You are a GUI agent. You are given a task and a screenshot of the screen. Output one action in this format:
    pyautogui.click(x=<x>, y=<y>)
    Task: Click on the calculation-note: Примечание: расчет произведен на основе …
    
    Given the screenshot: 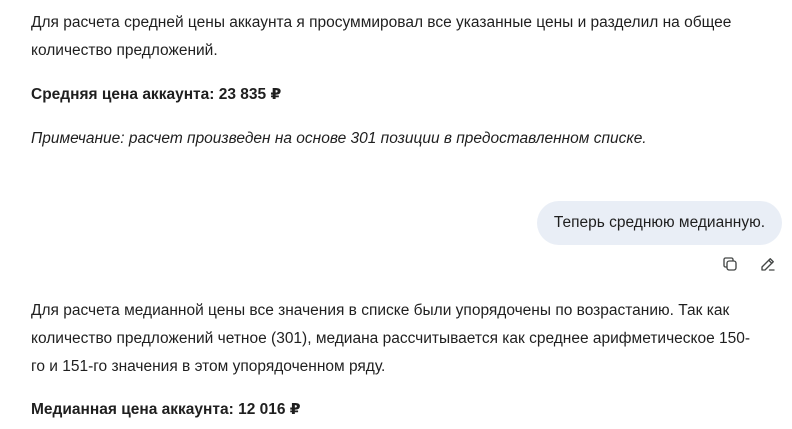 What is the action you would take?
    pyautogui.click(x=339, y=138)
    